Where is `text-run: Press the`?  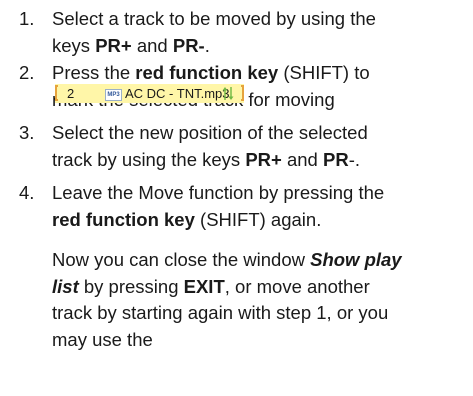
text-run: Press the is located at coordinates (94, 72).